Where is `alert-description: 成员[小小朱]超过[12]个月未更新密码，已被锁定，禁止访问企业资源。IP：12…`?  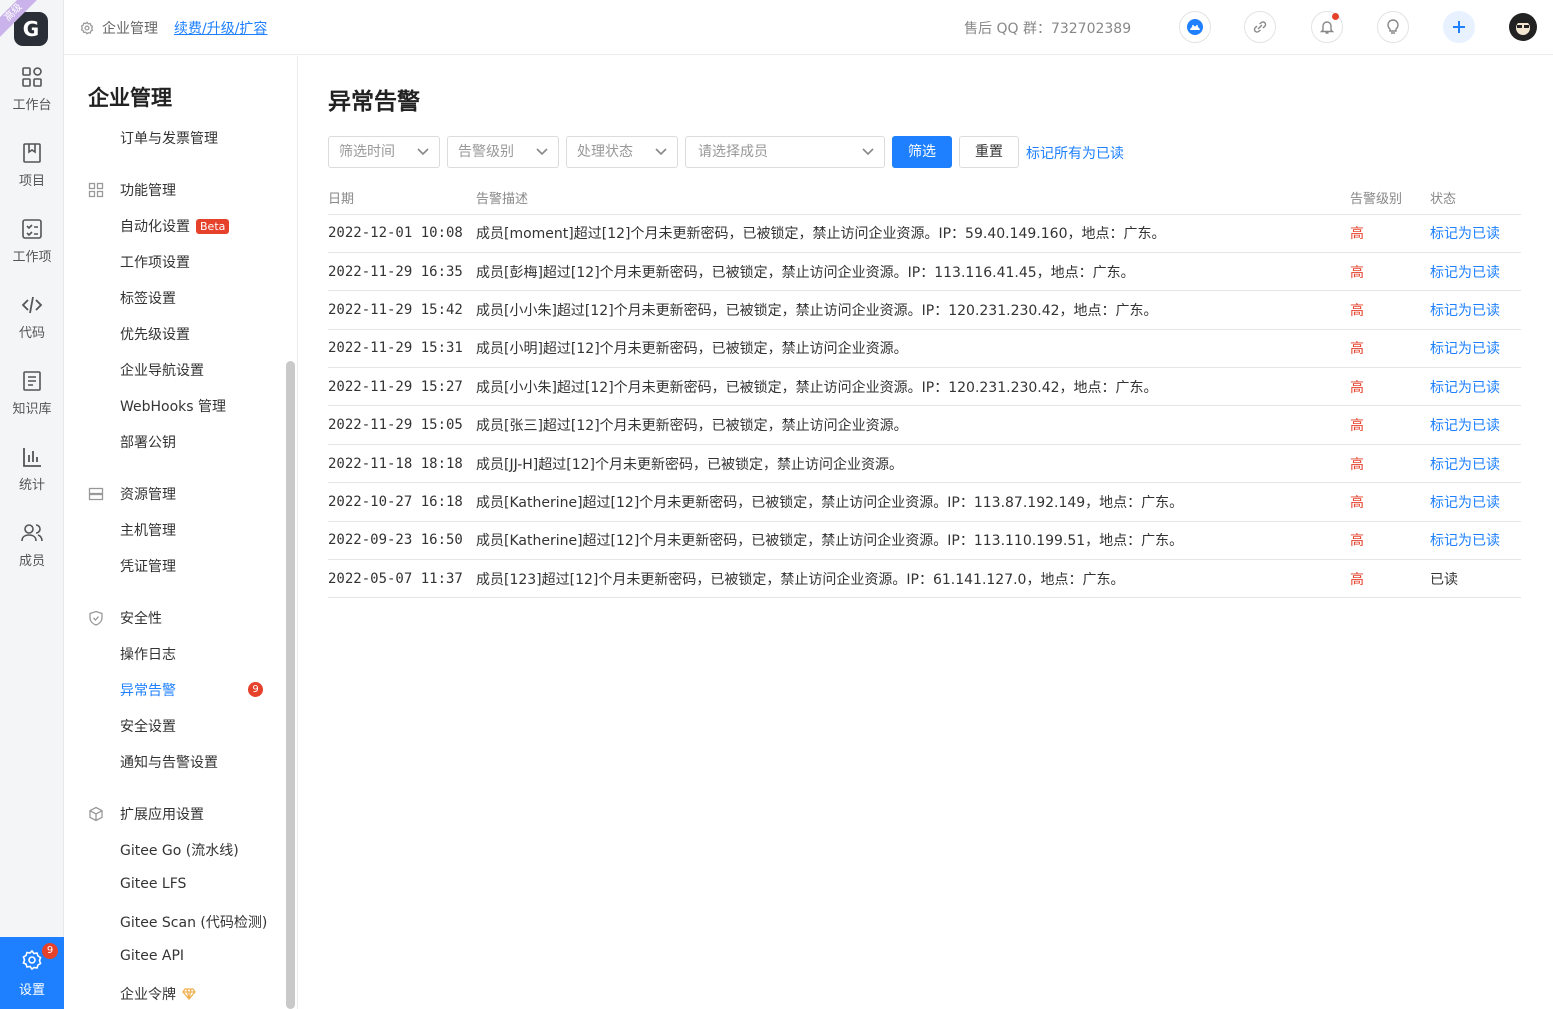 alert-description: 成员[小小朱]超过[12]个月未更新密码，已被锁定，禁止访问企业资源。IP：12… is located at coordinates (913, 387).